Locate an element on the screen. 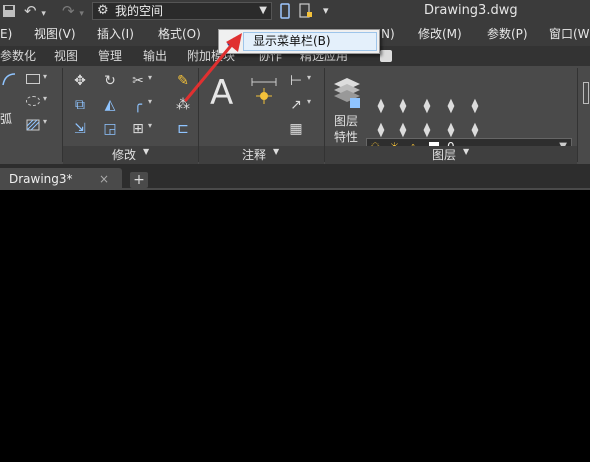 Image resolution: width=590 pixels, height=462 pixels. tab-parametric: 参数化 is located at coordinates (18, 56).